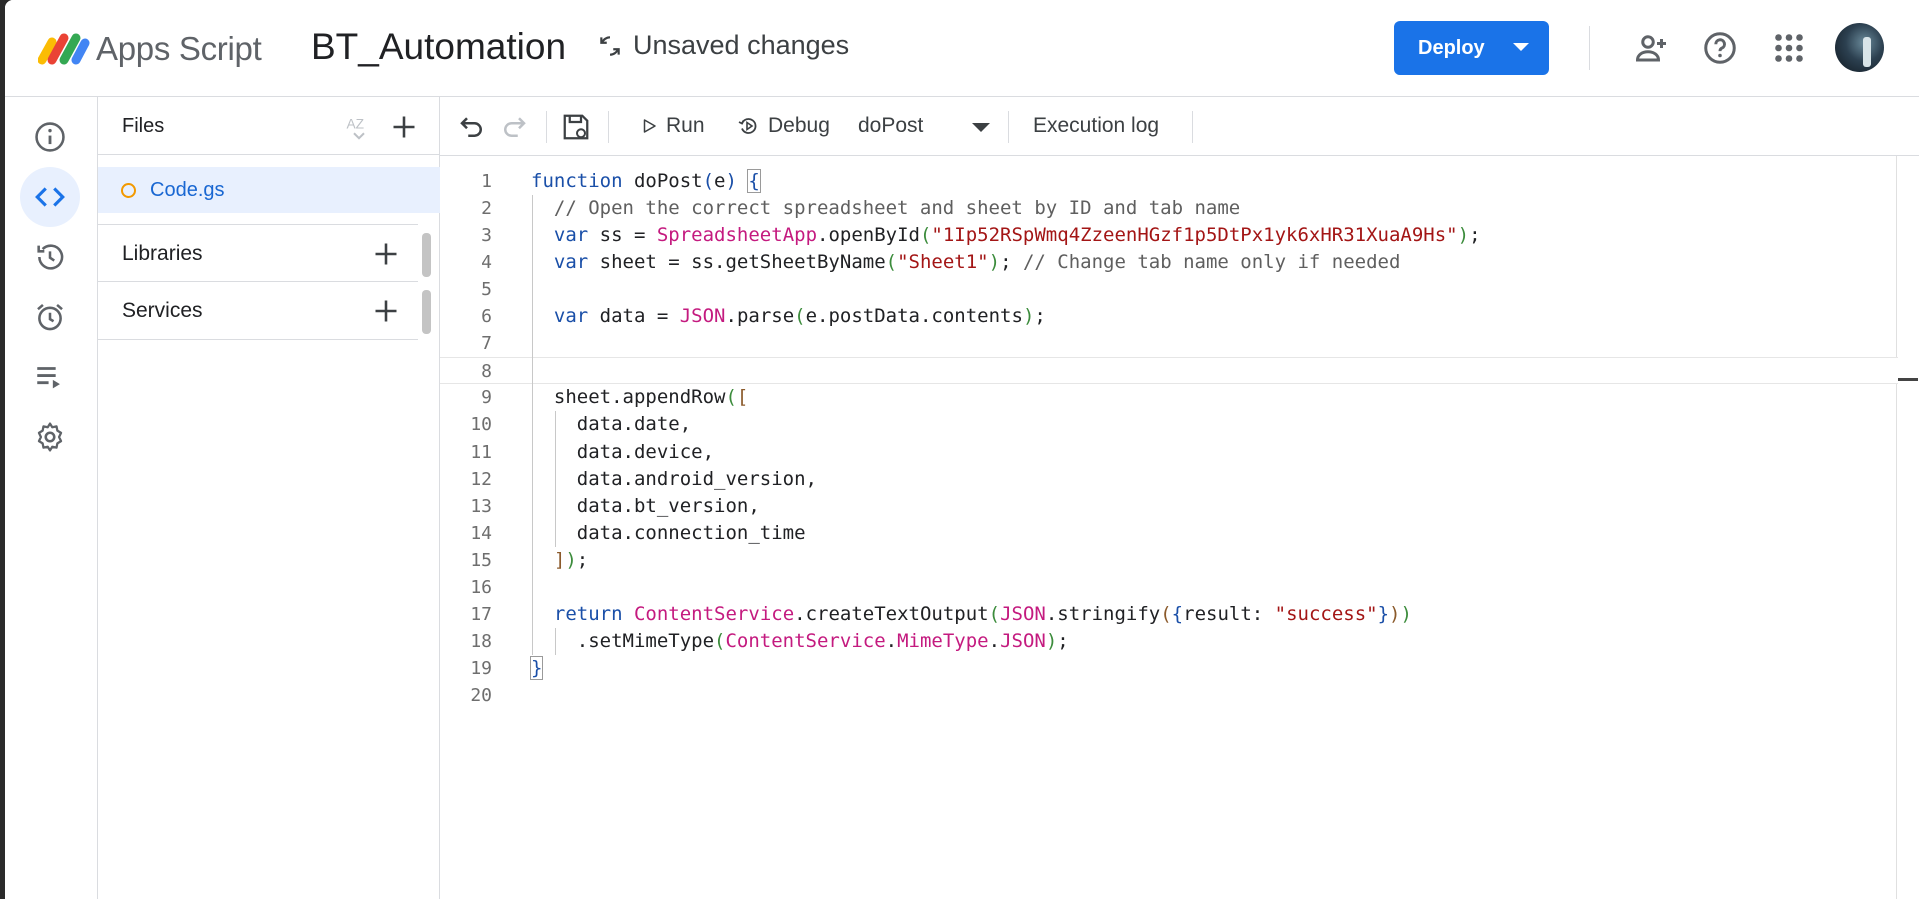 This screenshot has width=1919, height=899. What do you see at coordinates (51, 498) in the screenshot?
I see `left-nav-rail` at bounding box center [51, 498].